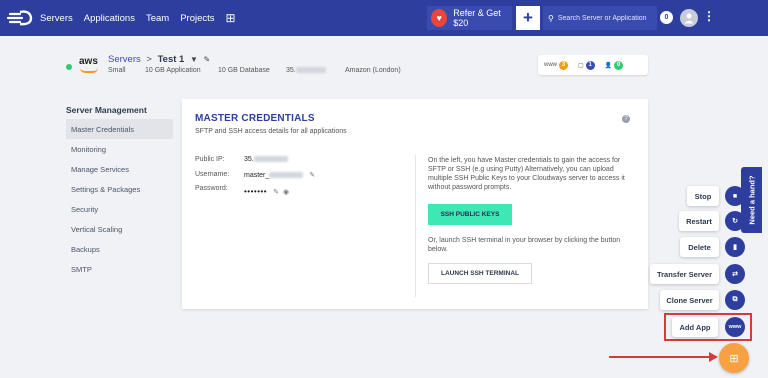 This screenshot has height=378, width=768. Describe the element at coordinates (244, 70) in the screenshot. I see `server-db-storage: 10 GB Database` at that location.